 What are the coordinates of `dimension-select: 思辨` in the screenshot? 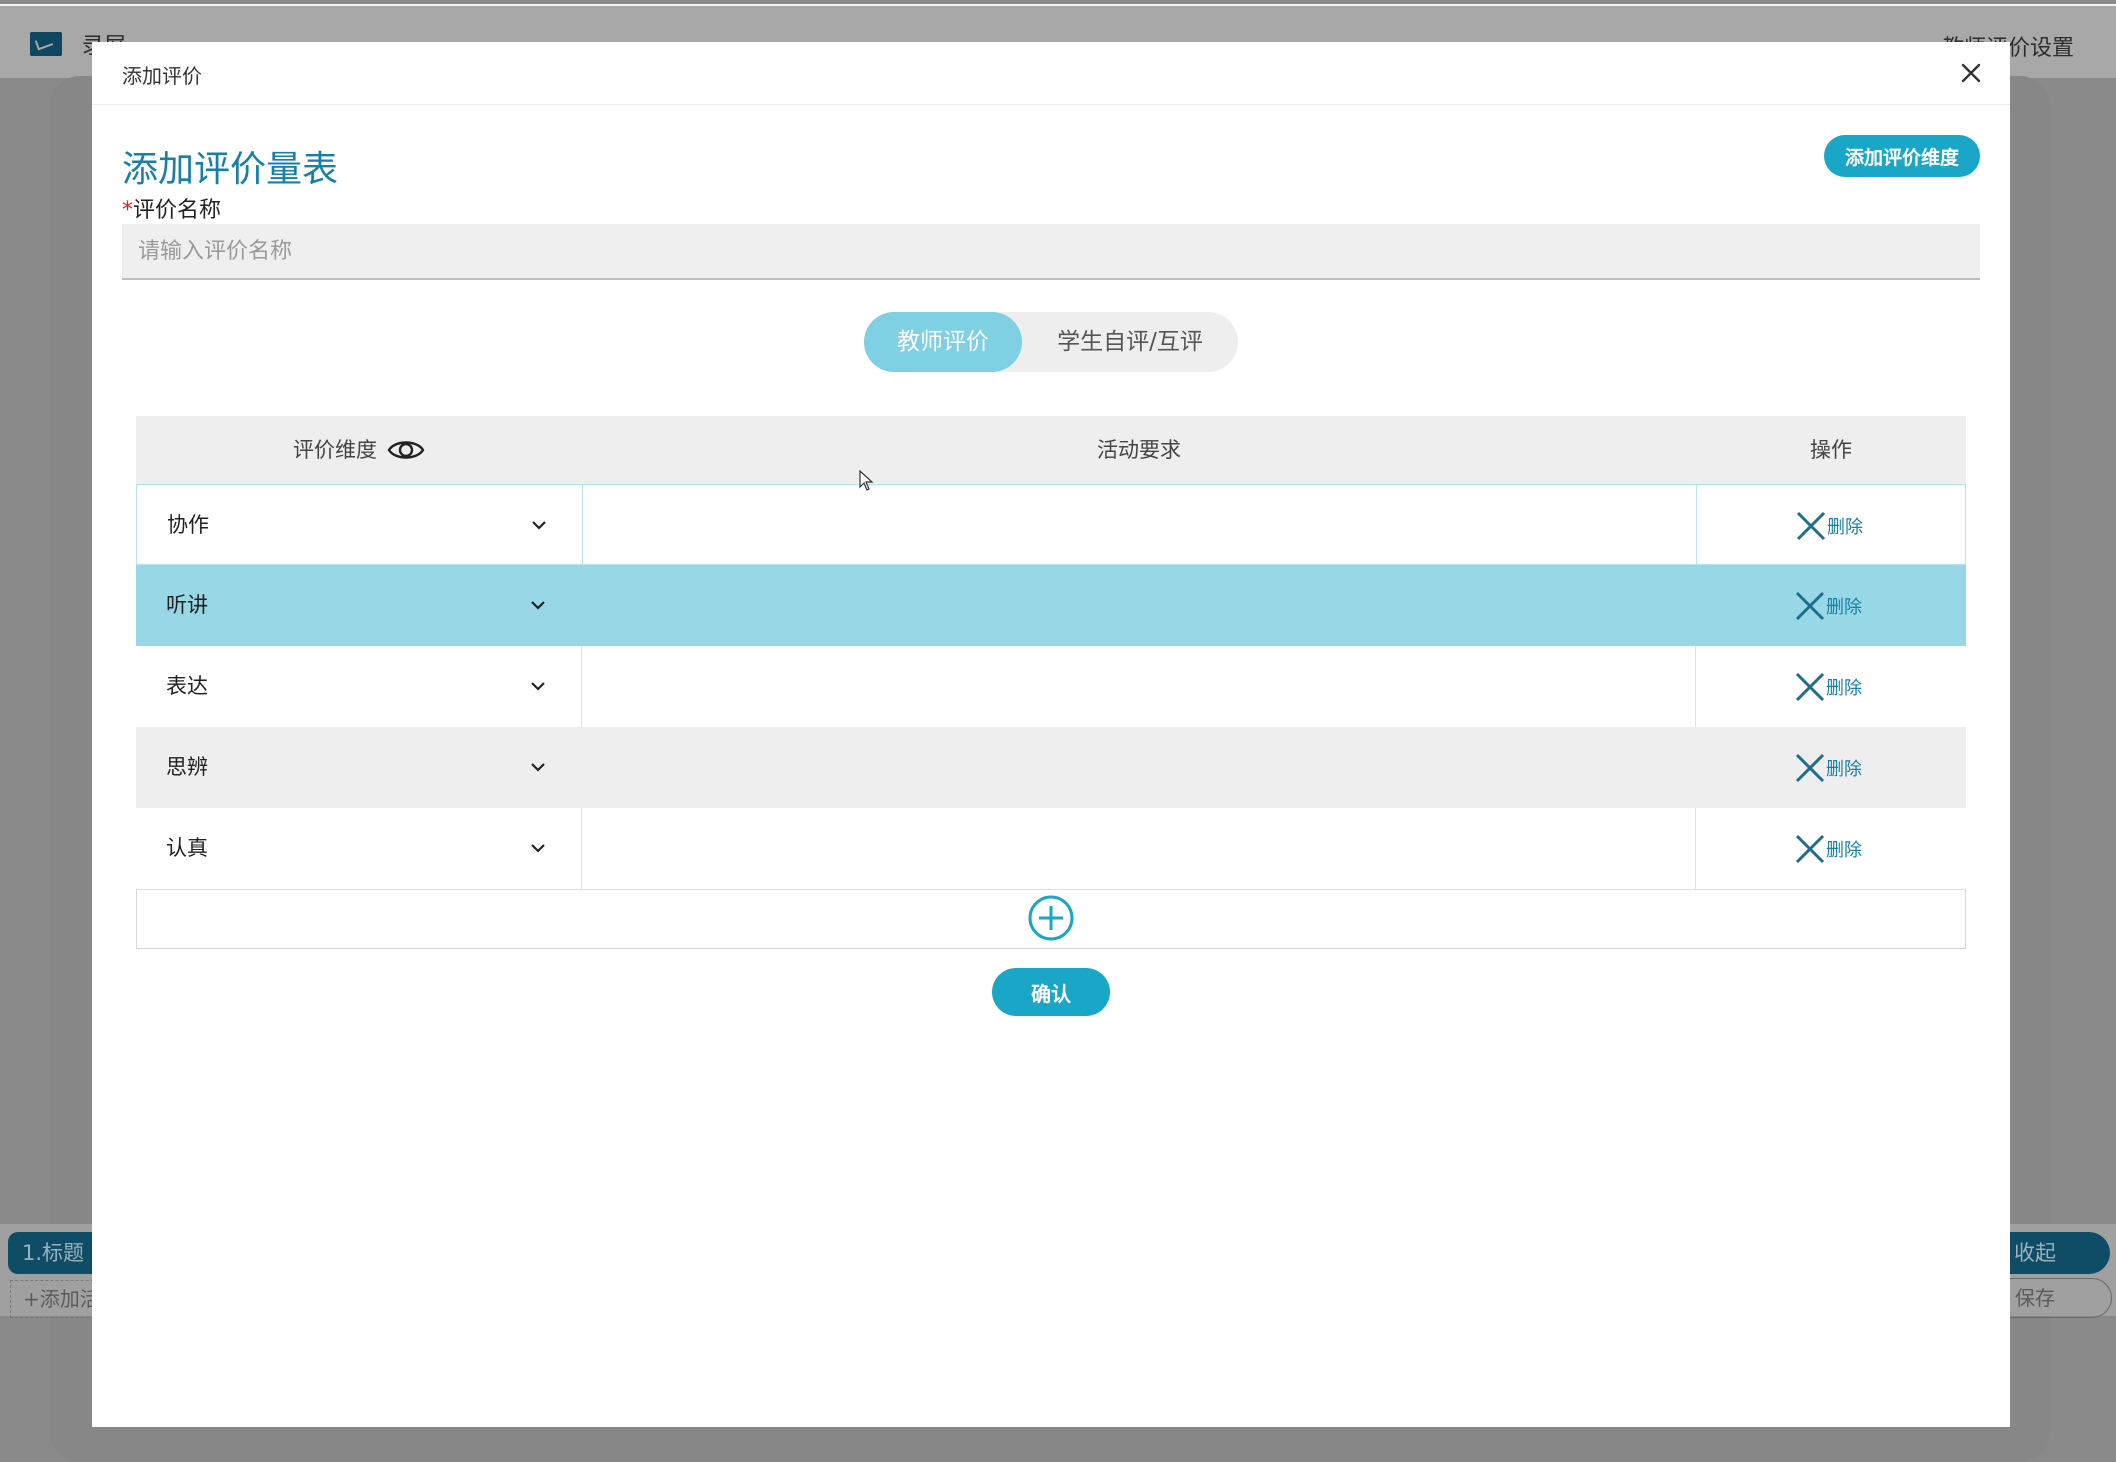 It's located at (359, 767).